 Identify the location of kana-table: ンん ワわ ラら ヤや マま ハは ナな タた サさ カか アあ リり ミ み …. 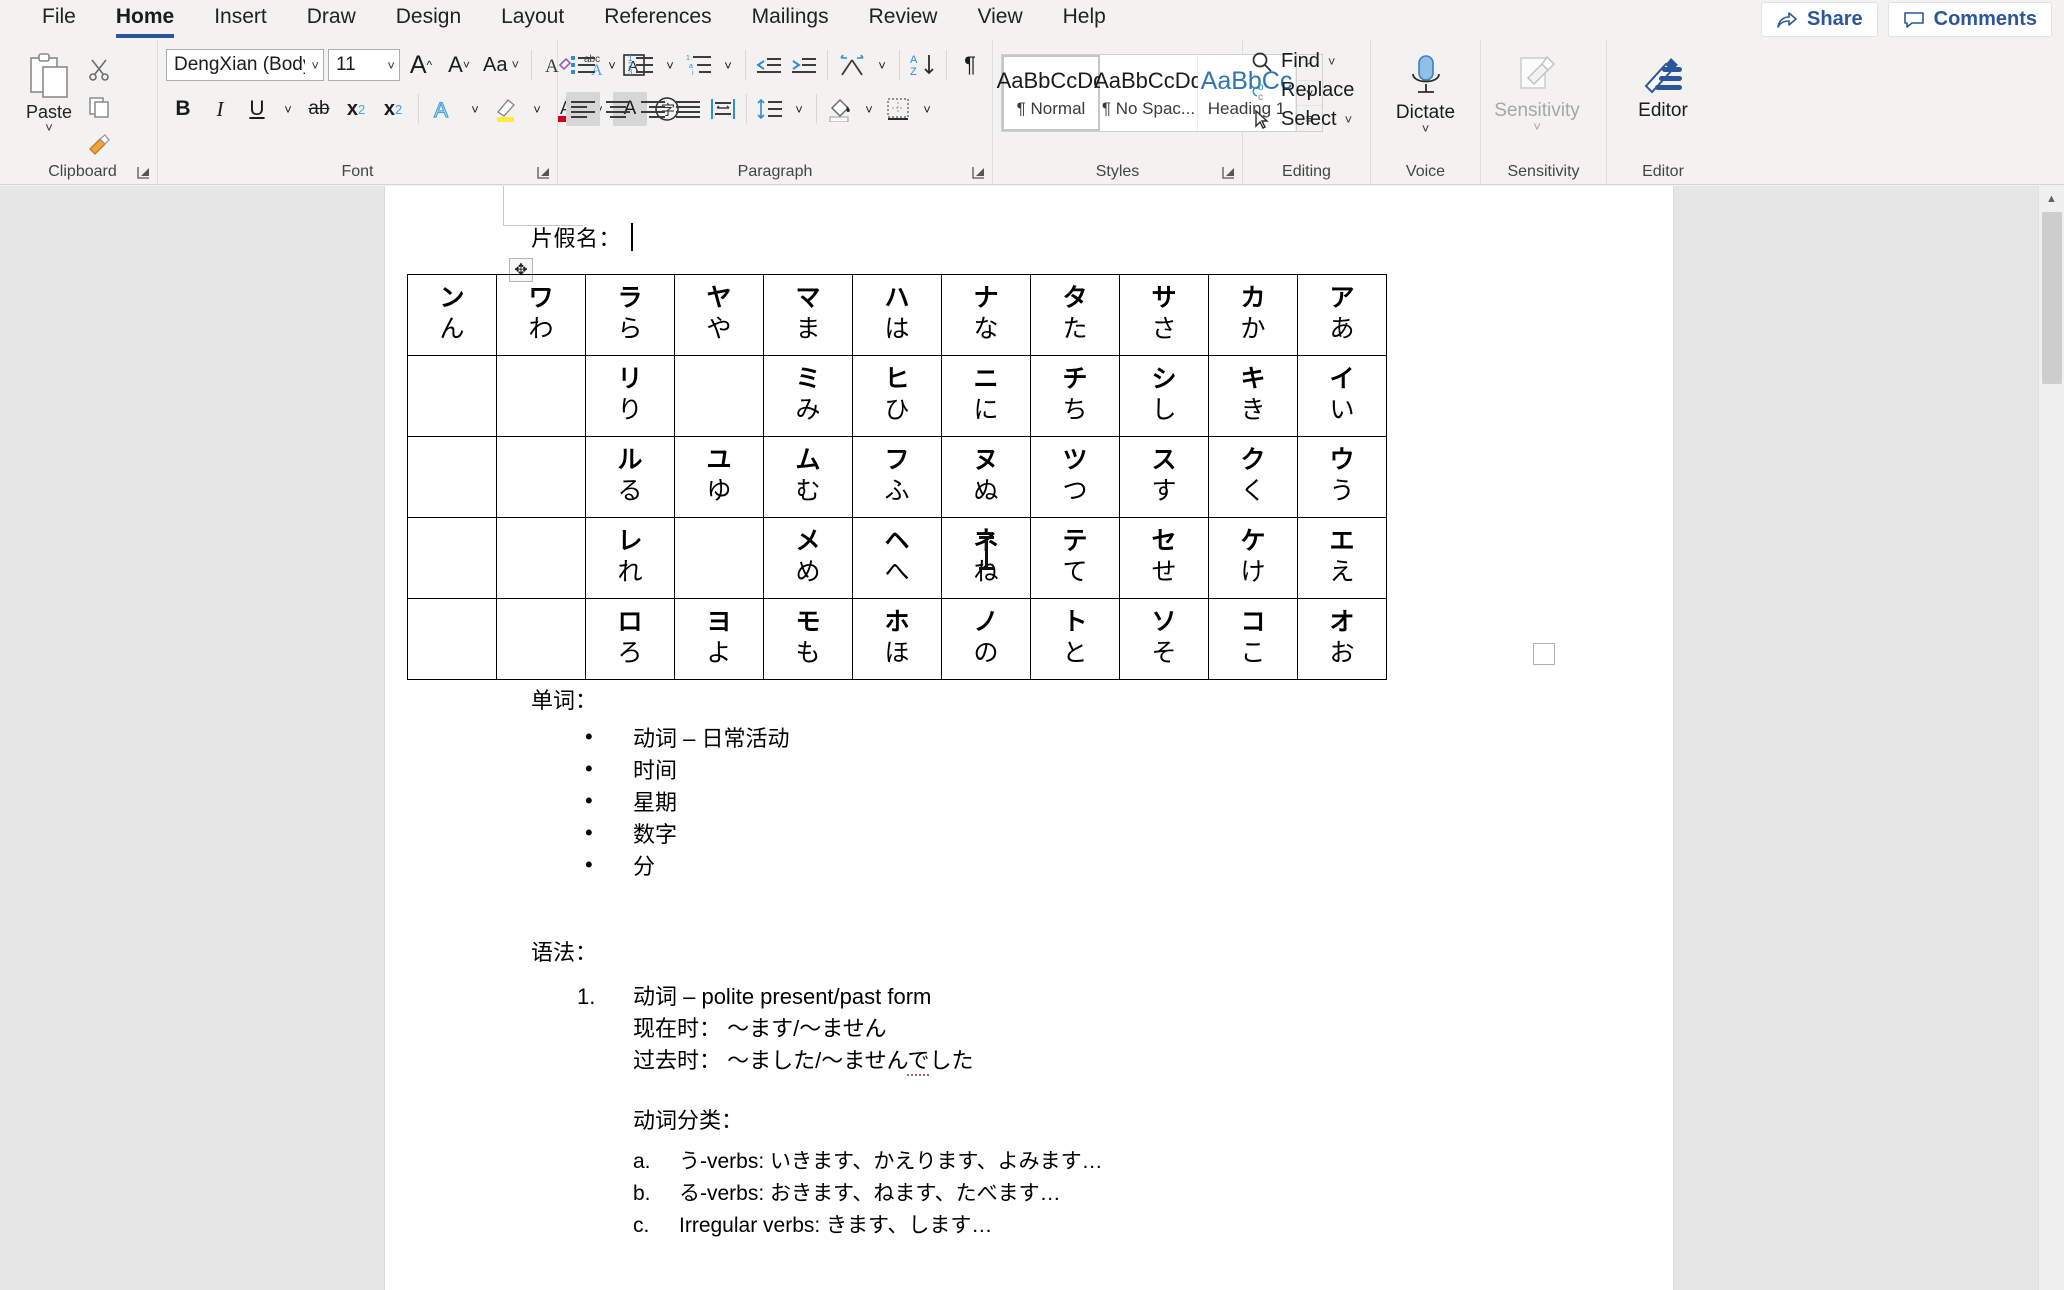
(897, 477).